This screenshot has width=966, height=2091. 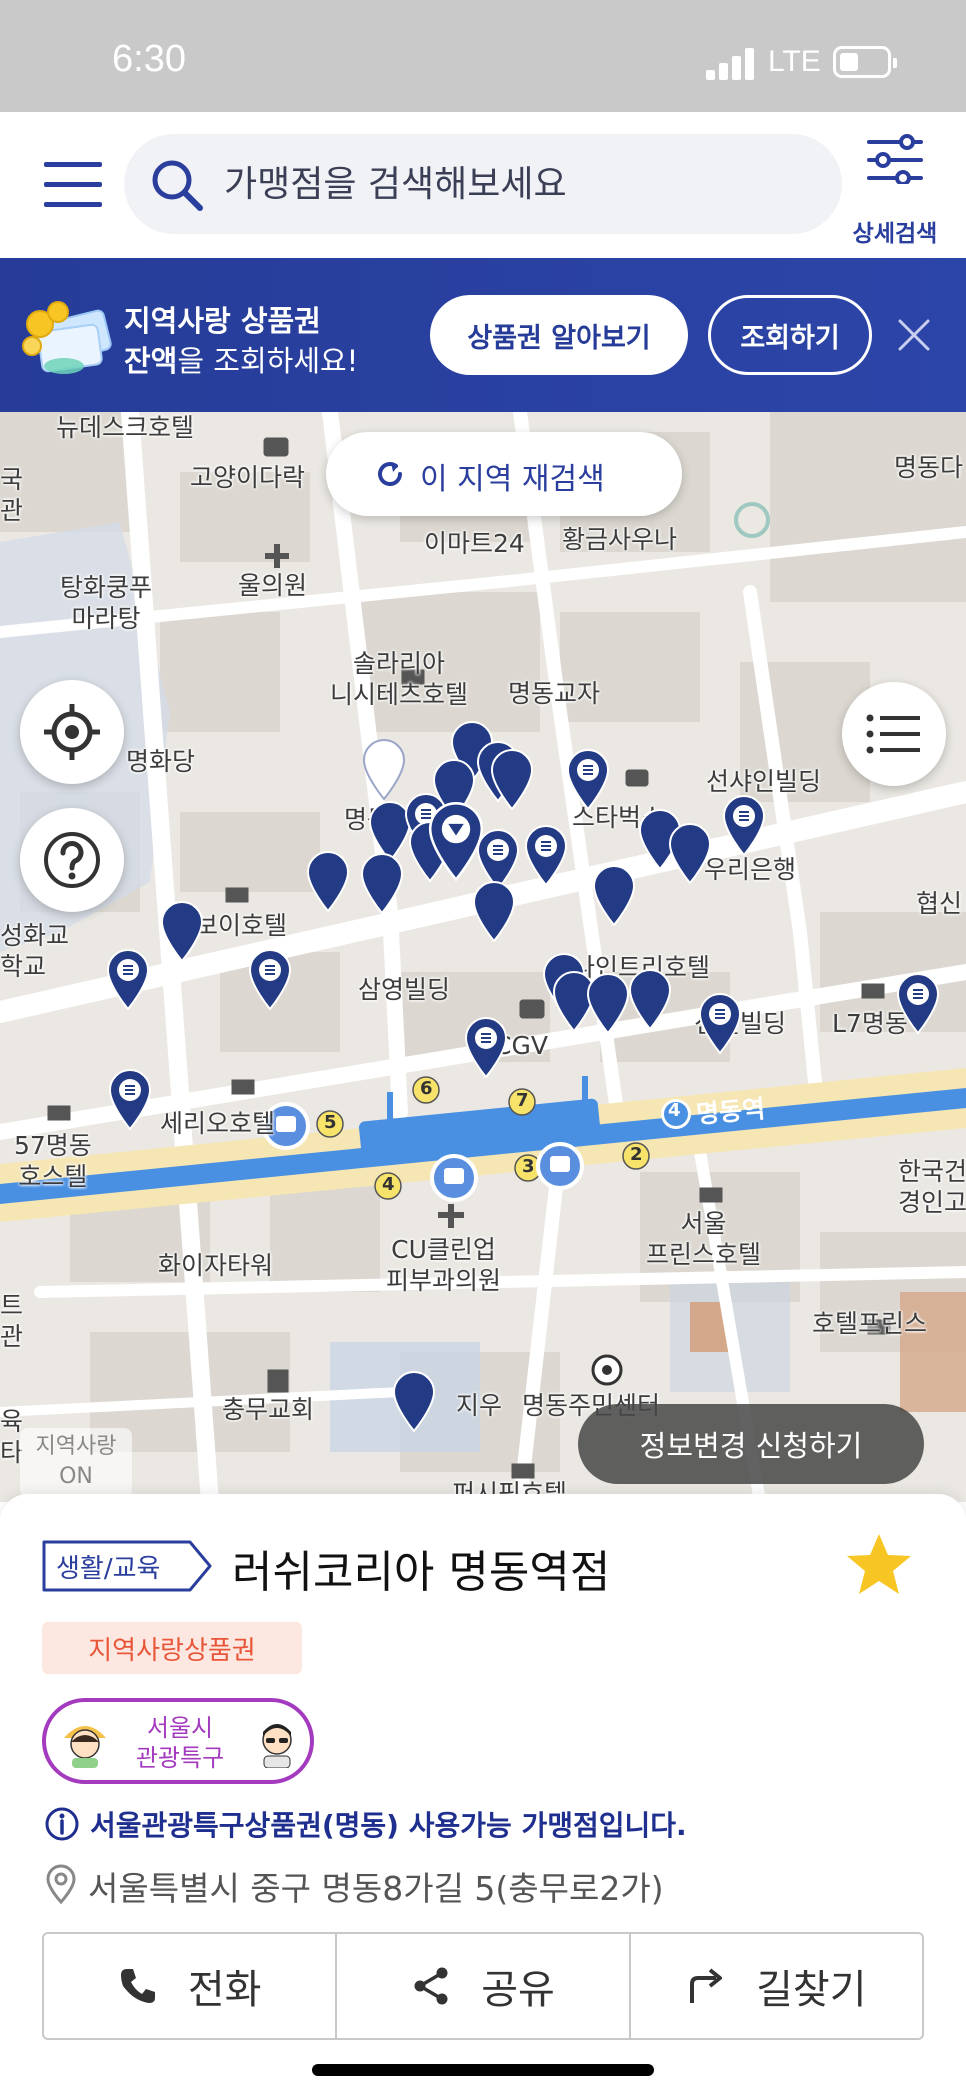 I want to click on search-bar, so click(x=483, y=184).